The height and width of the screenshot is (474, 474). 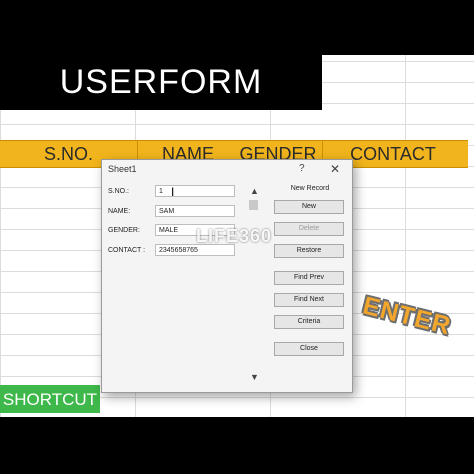 What do you see at coordinates (127, 250) in the screenshot?
I see `contact-label: CONTACT :` at bounding box center [127, 250].